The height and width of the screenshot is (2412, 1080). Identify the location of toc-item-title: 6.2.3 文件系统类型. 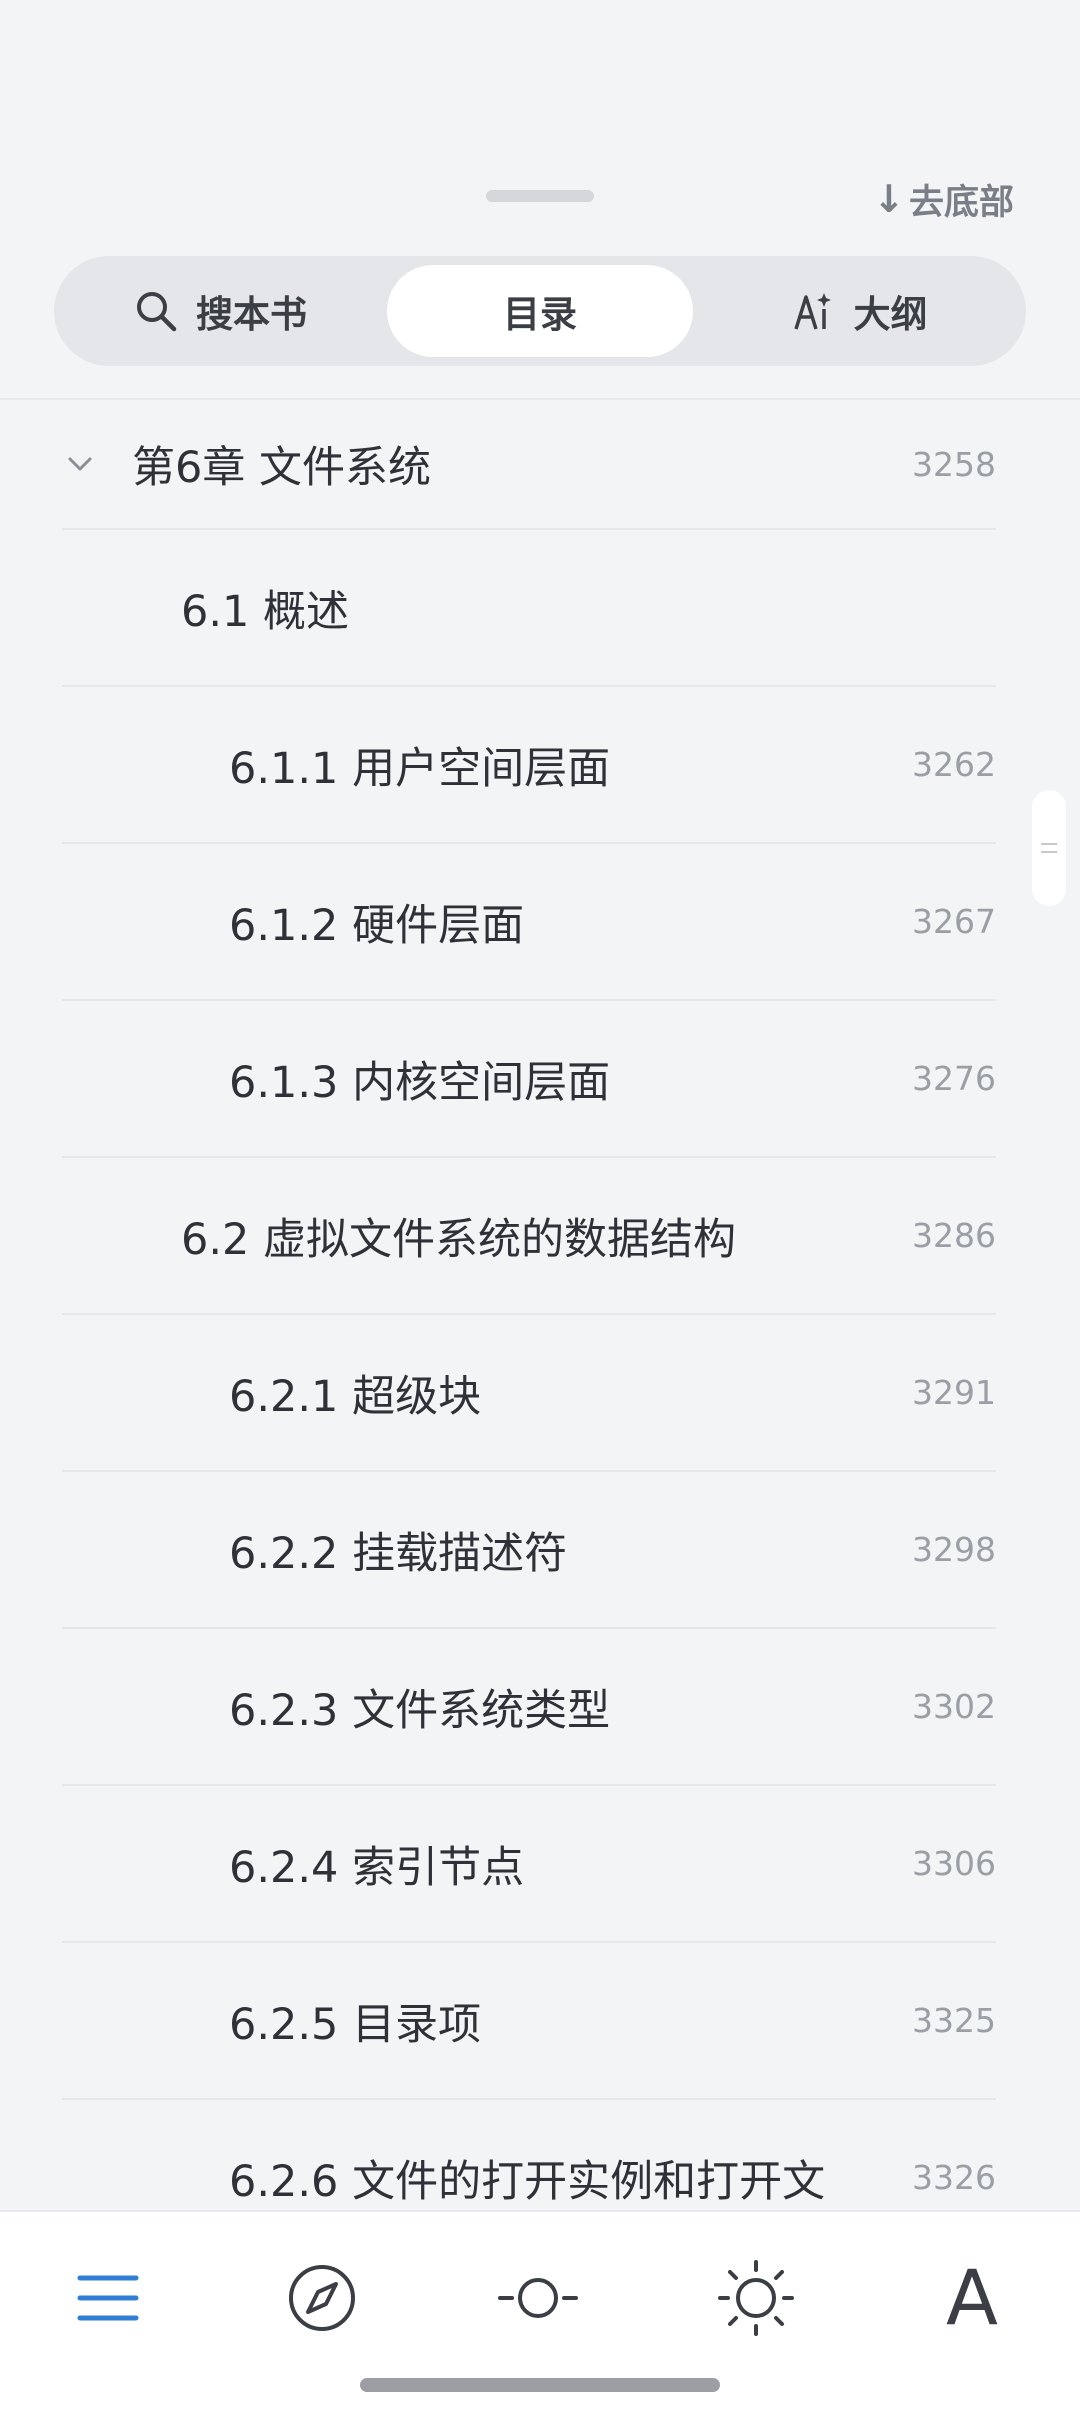
(420, 1710).